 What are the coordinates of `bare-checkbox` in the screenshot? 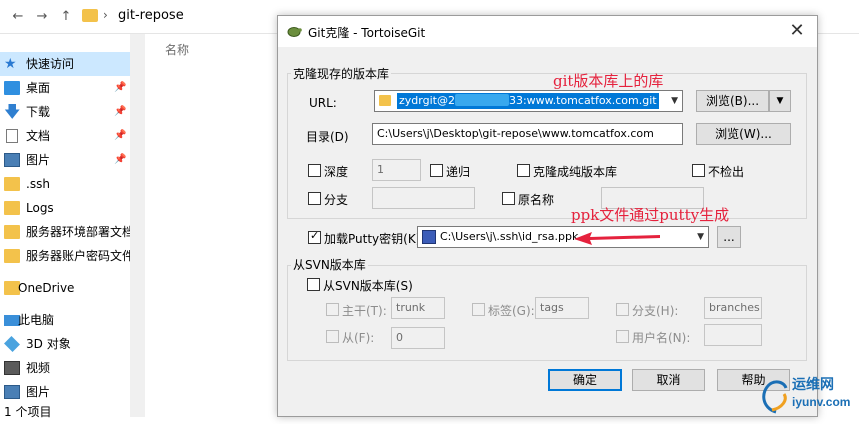 It's located at (523, 170).